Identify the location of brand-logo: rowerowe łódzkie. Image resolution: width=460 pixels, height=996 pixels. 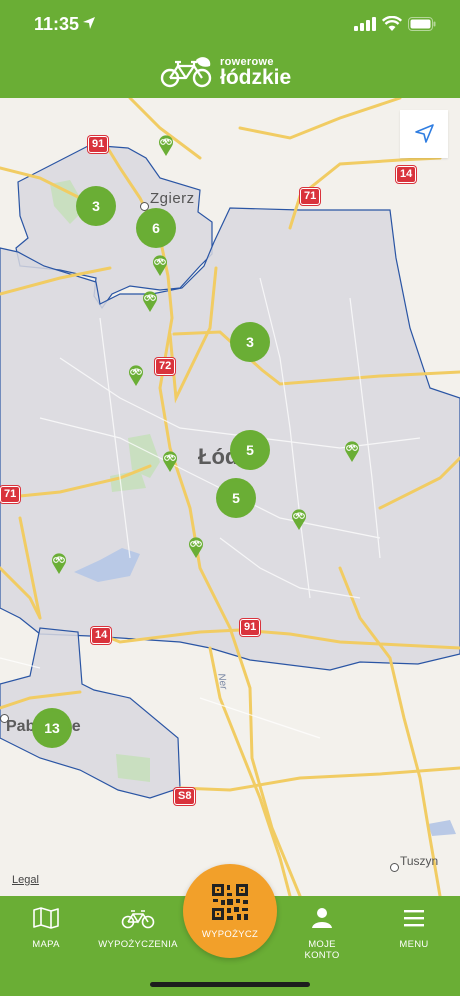
(225, 72).